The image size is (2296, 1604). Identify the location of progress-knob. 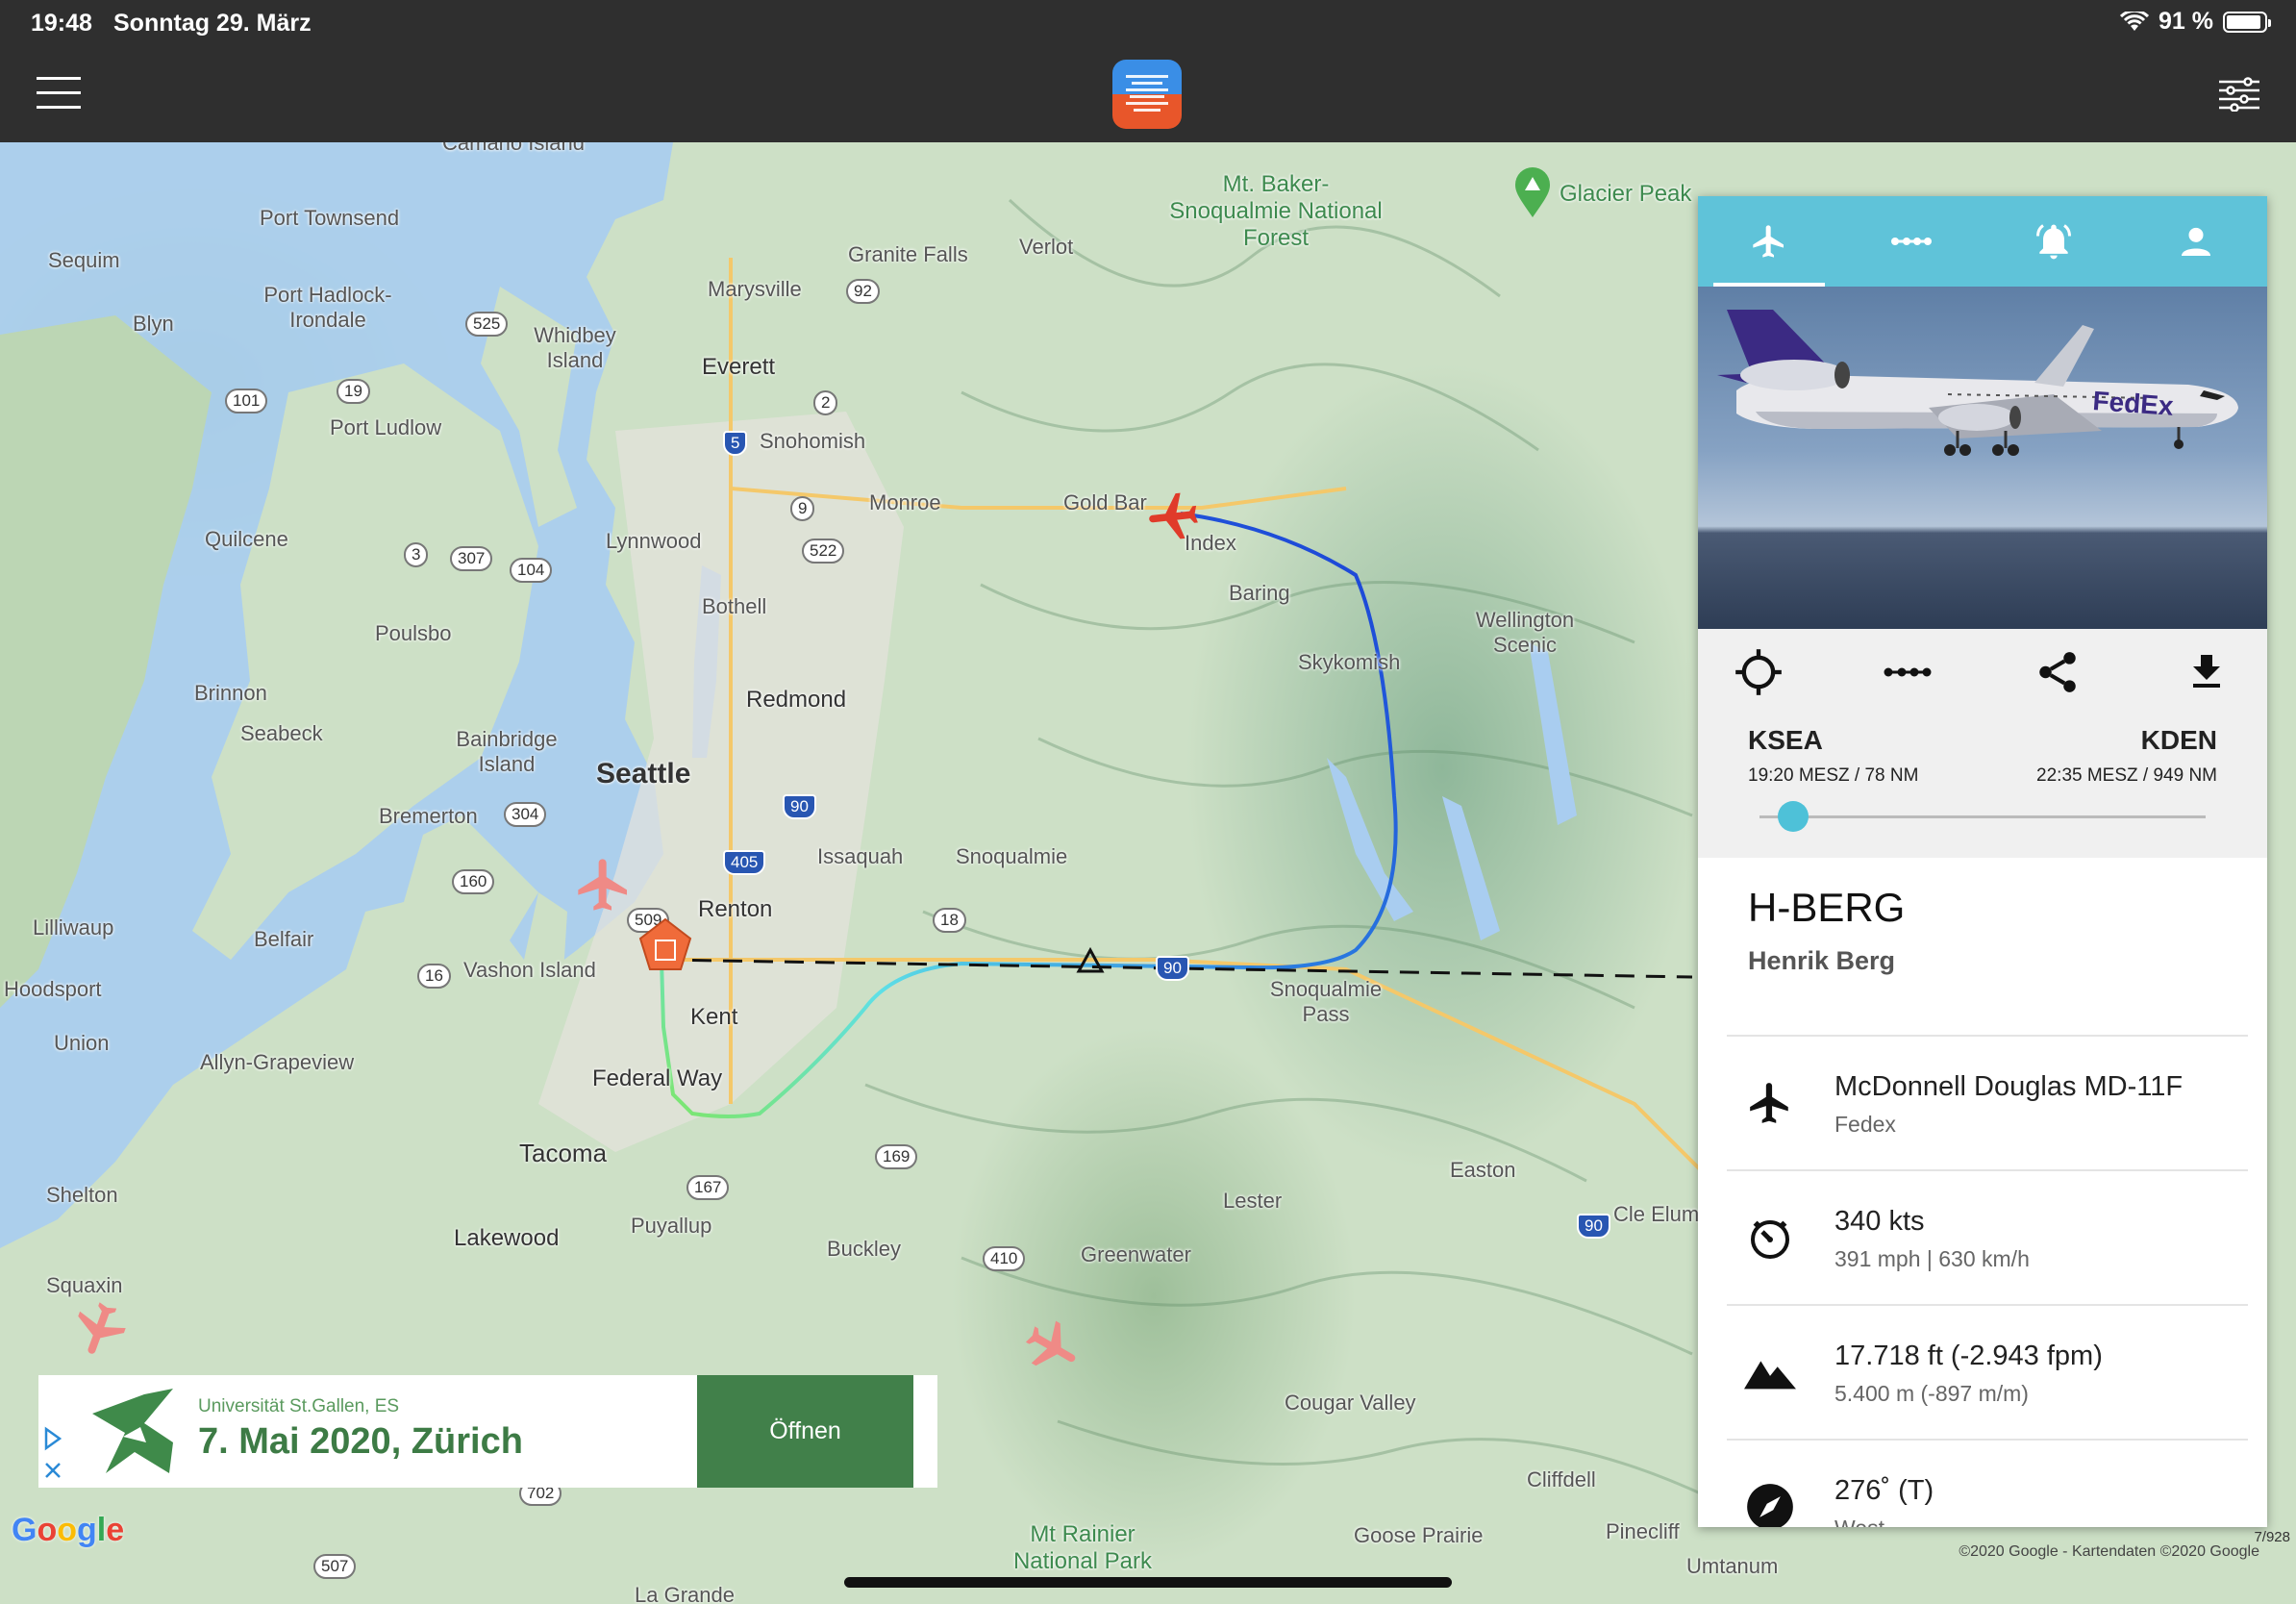
(1793, 816).